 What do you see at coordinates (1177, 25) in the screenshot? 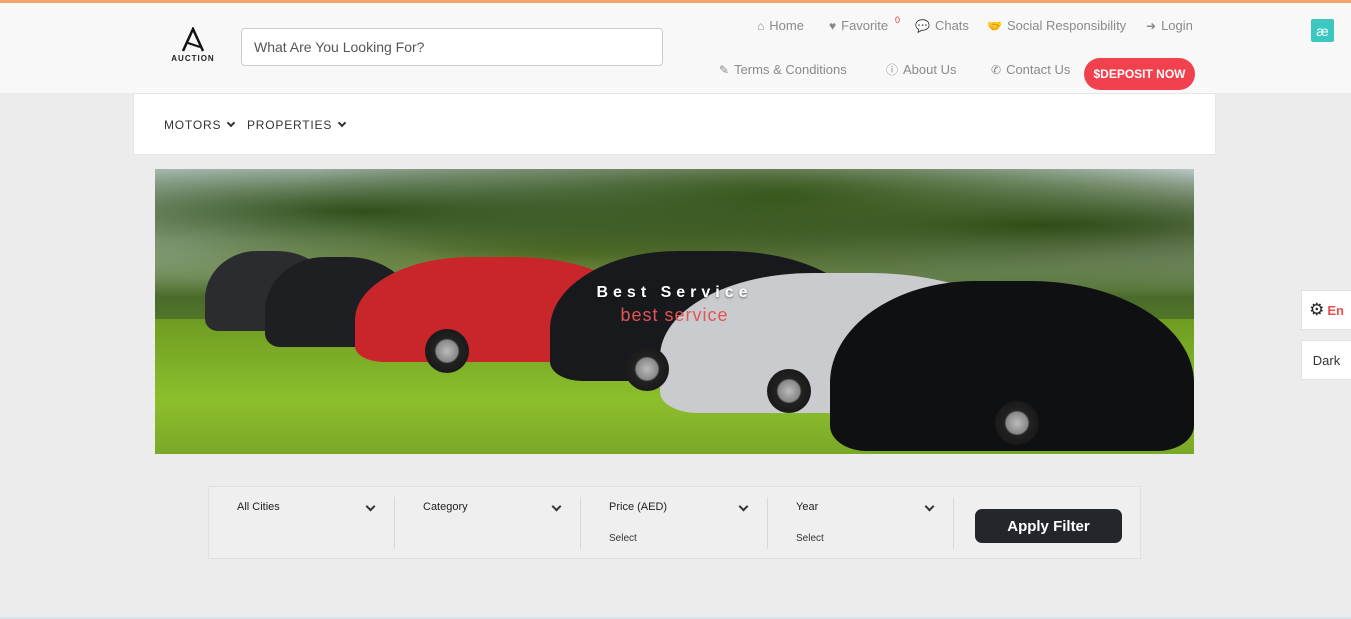
I see `nav-login-label: Login` at bounding box center [1177, 25].